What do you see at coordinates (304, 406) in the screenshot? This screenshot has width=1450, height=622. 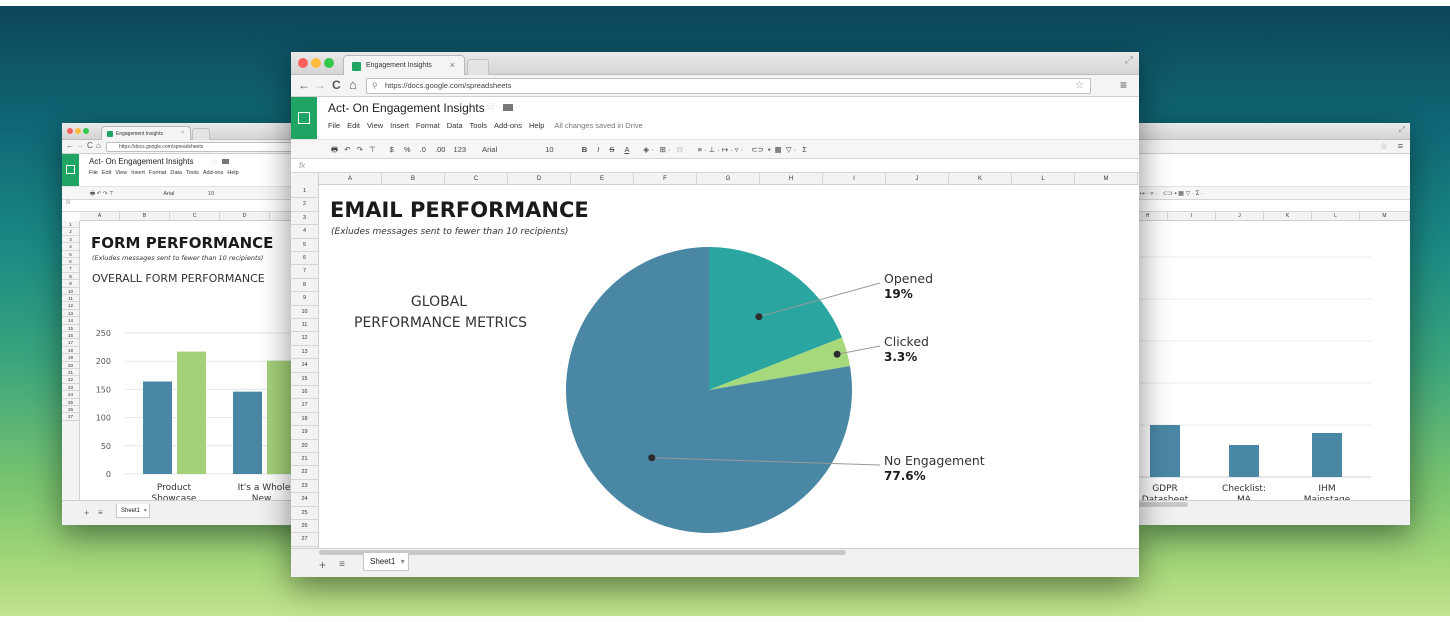 I see `row-header: 17` at bounding box center [304, 406].